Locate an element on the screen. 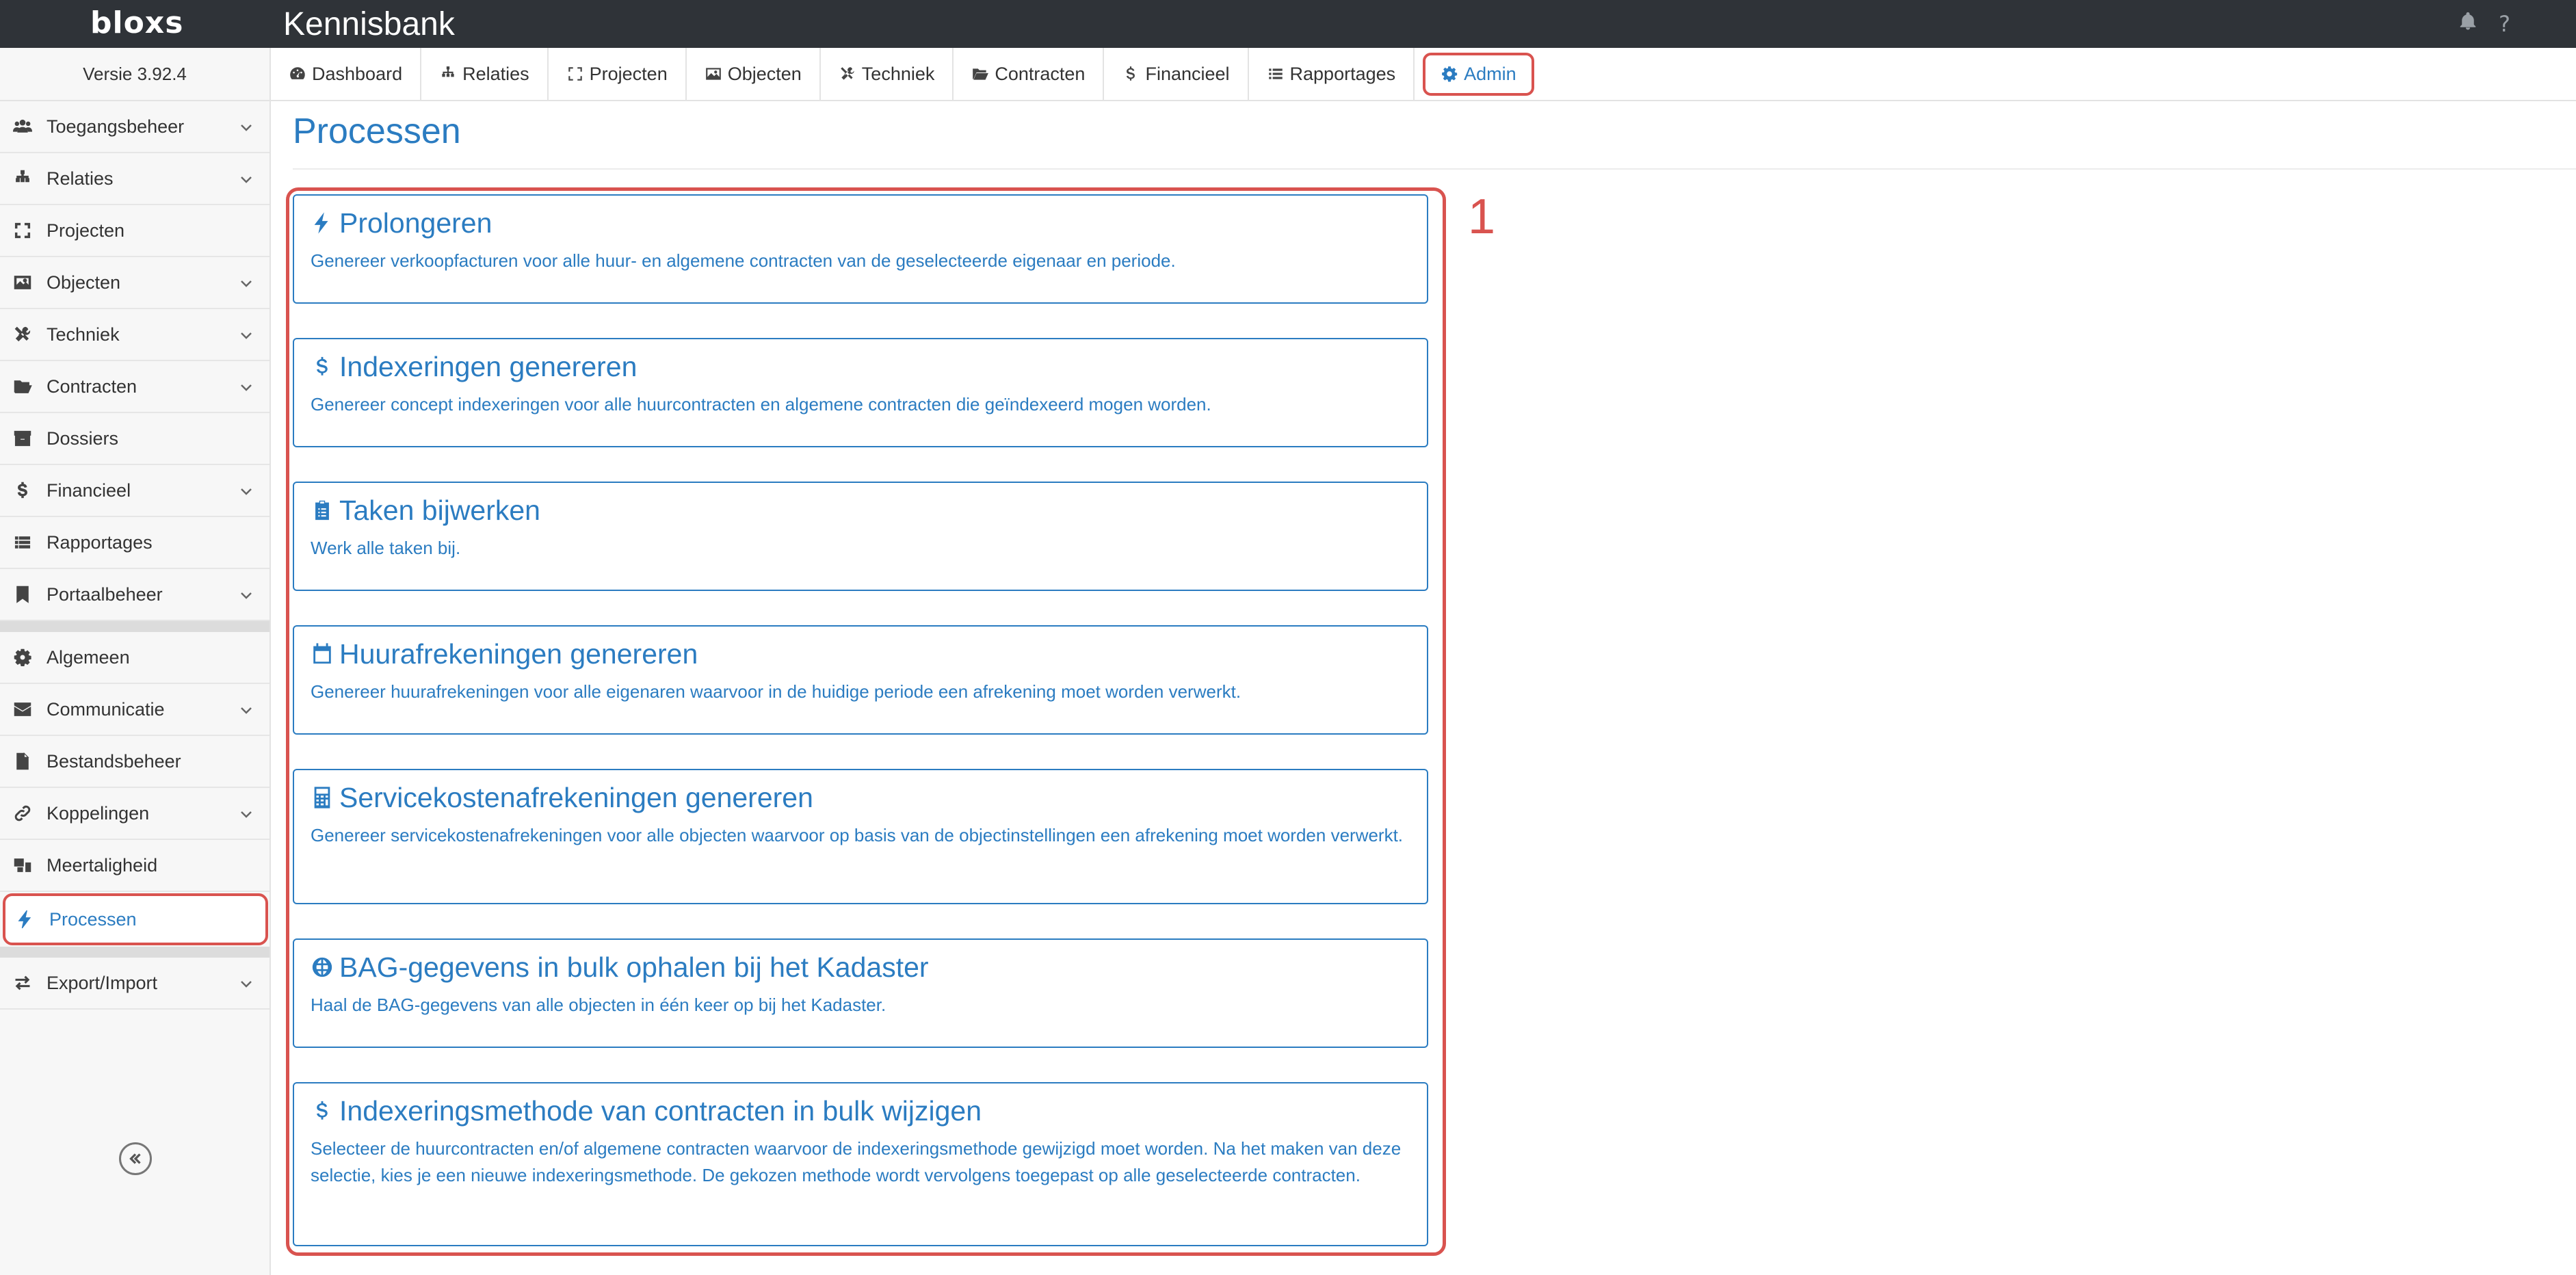 Image resolution: width=2576 pixels, height=1275 pixels. image-icon is located at coordinates (22, 282).